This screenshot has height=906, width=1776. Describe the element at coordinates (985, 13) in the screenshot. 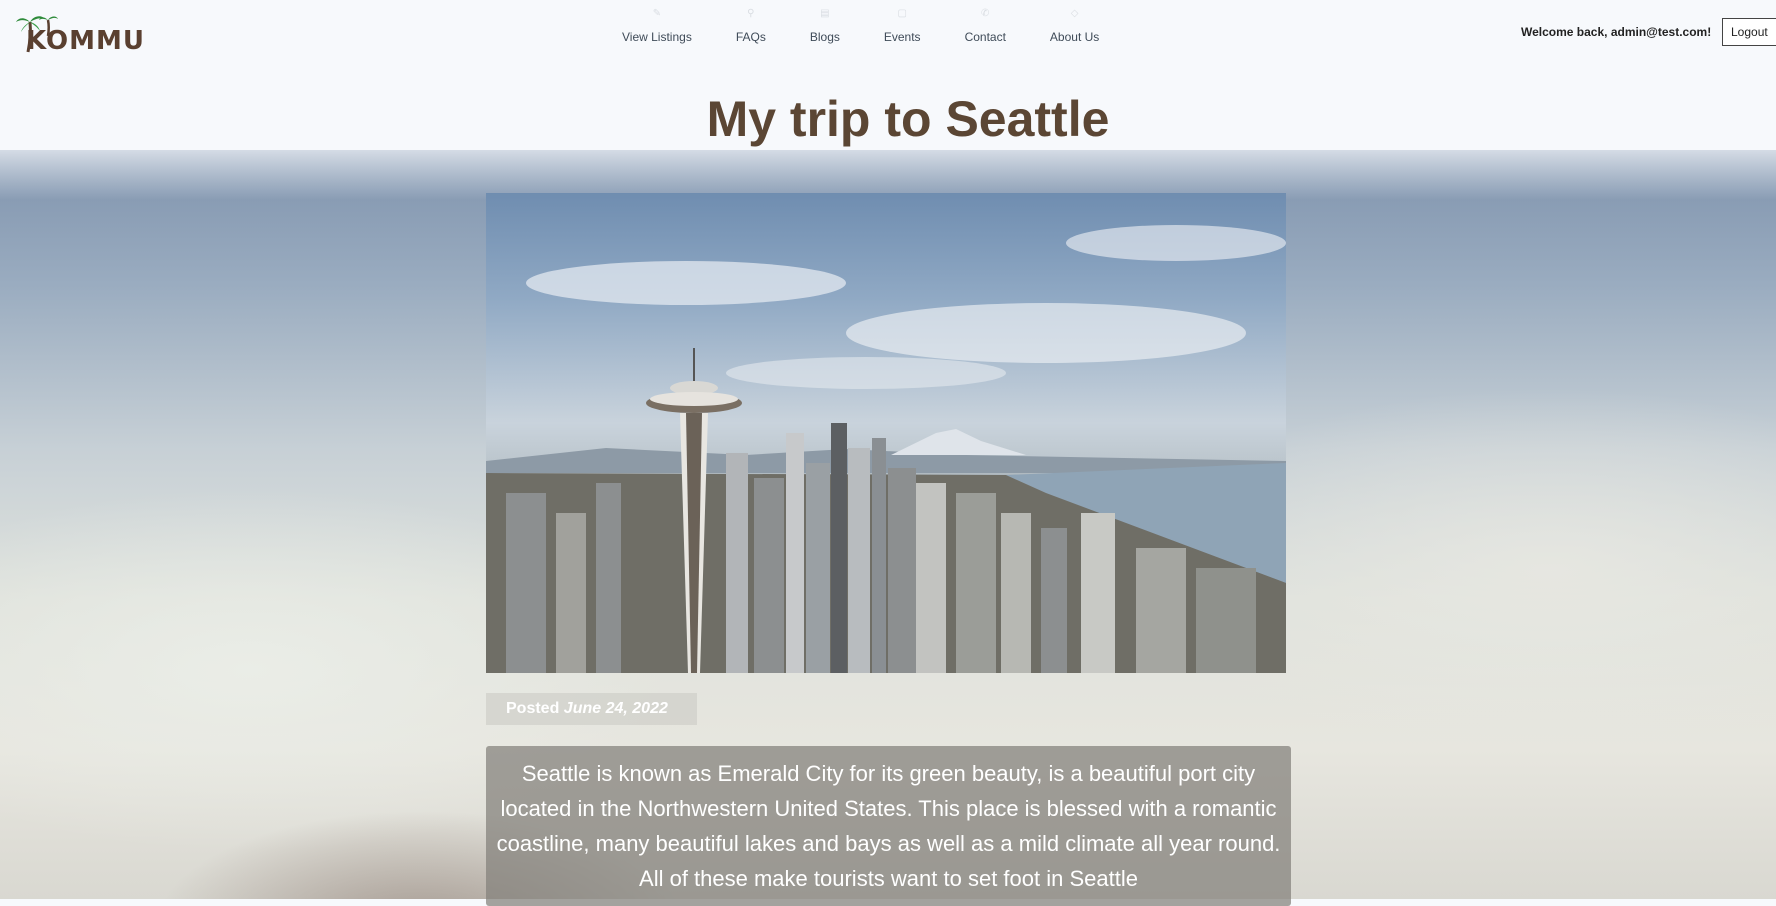

I see `phone-icon: ✆` at that location.